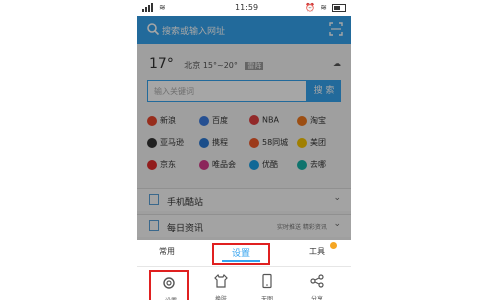 The image size is (500, 300). What do you see at coordinates (162, 7) in the screenshot?
I see `wifi-icon: ≋` at bounding box center [162, 7].